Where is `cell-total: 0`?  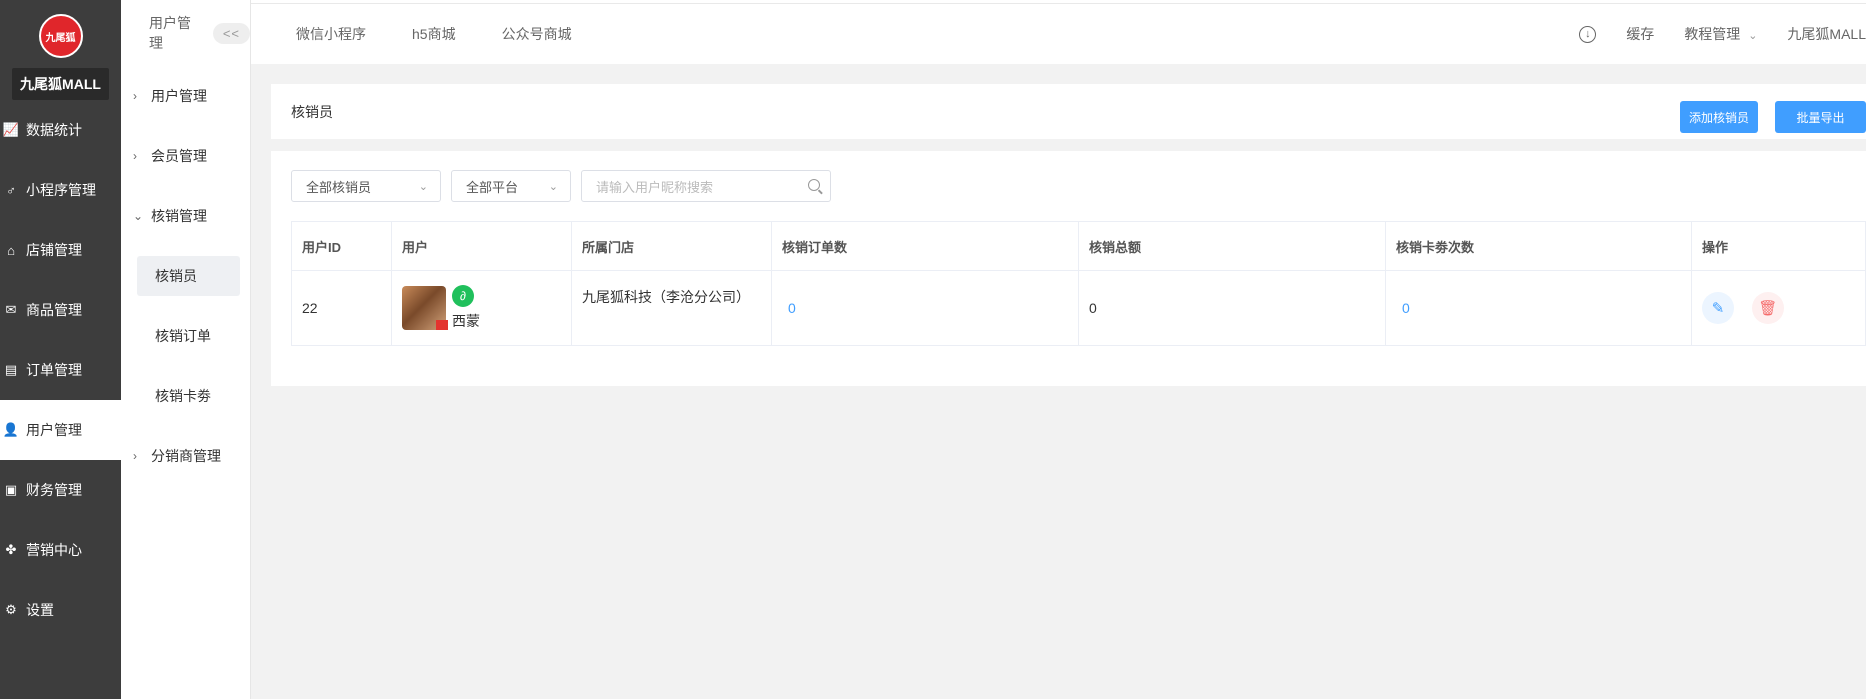 cell-total: 0 is located at coordinates (1232, 308).